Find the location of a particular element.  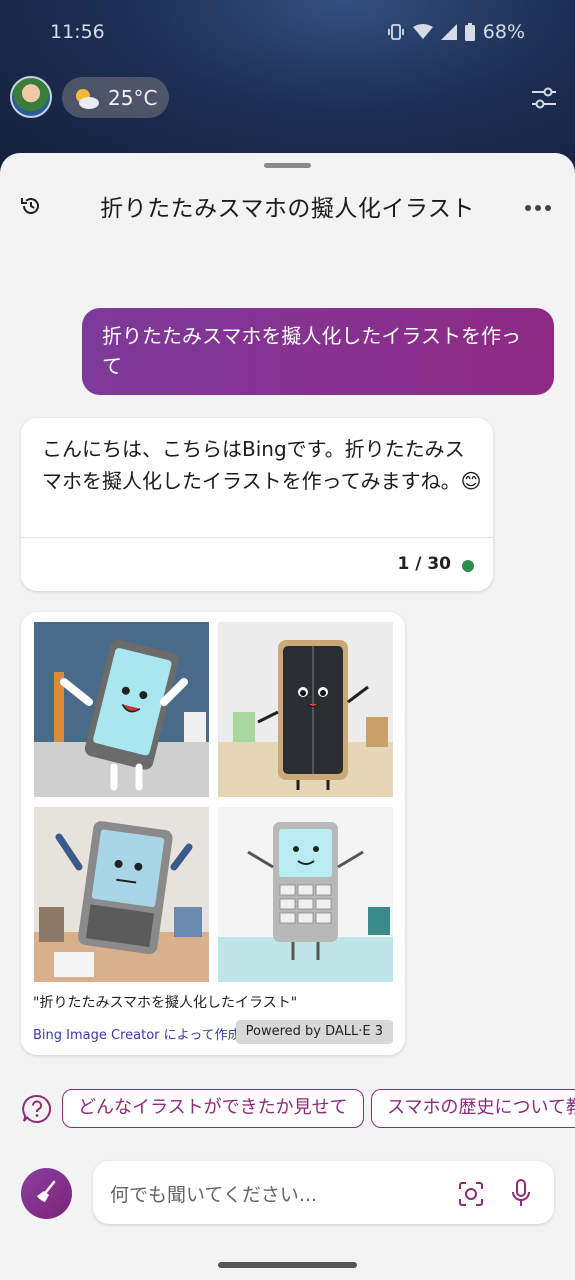

status-bar: 11:56 68% is located at coordinates (287, 33).